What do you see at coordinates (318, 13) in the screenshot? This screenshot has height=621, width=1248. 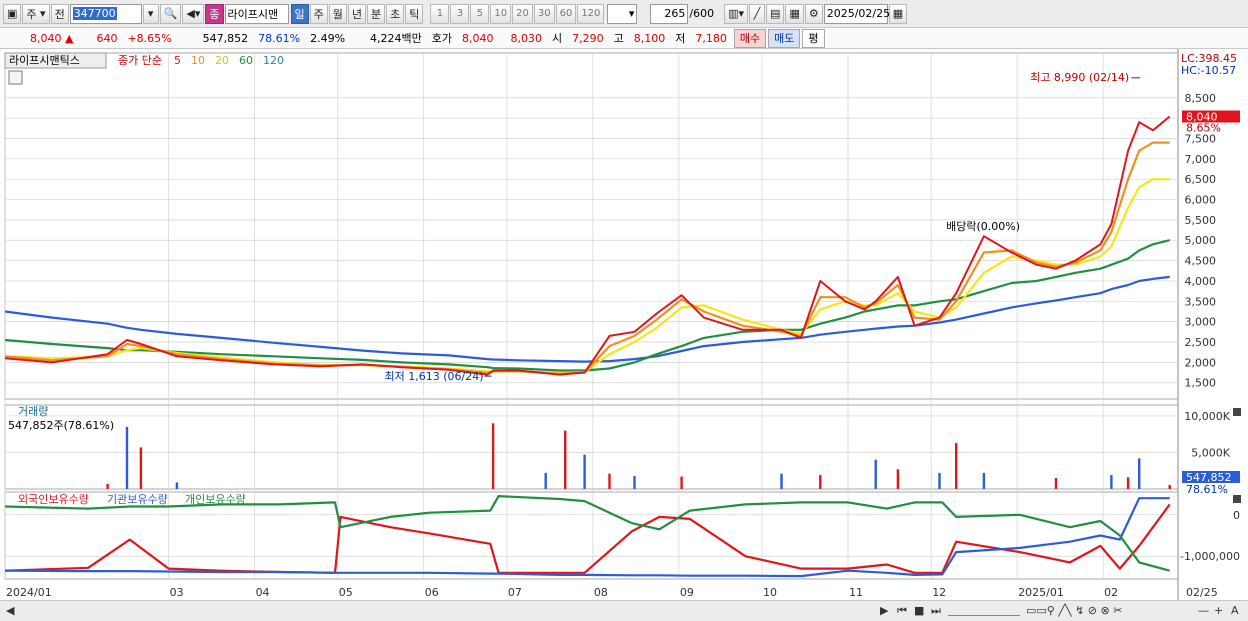 I see `tab-period-1: 주` at bounding box center [318, 13].